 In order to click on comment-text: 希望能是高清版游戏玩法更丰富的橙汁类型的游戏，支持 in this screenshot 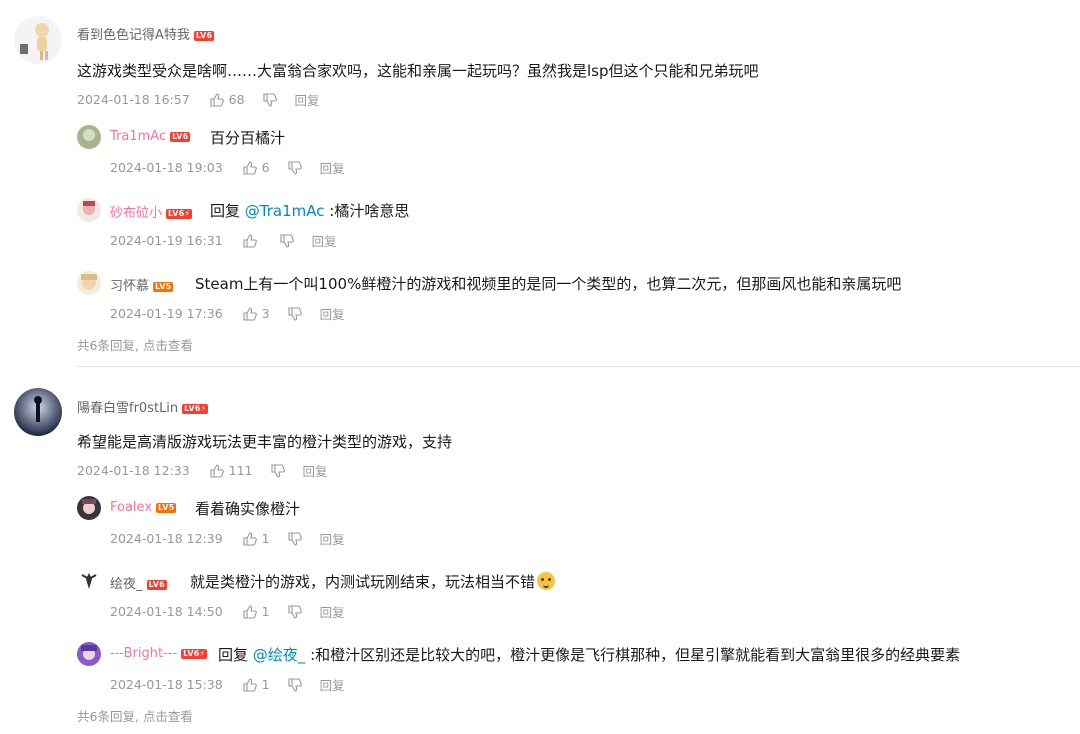, I will do `click(265, 442)`.